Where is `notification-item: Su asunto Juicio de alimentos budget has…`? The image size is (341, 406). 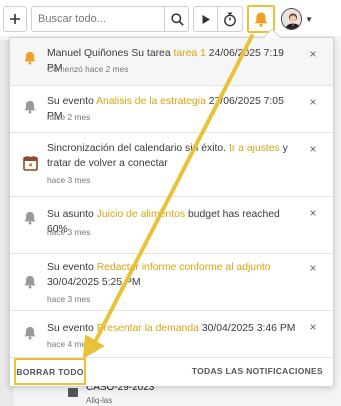
notification-item: Su asunto Juicio de alimentos budget has… is located at coordinates (171, 225).